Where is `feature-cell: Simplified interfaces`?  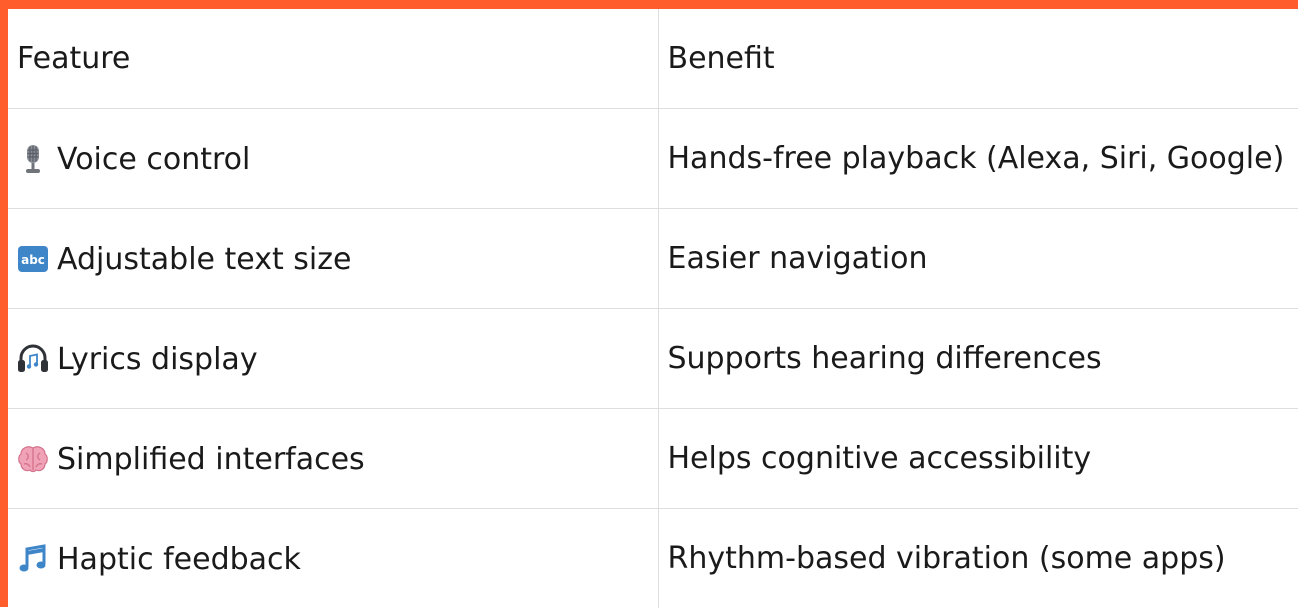 feature-cell: Simplified interfaces is located at coordinates (333, 459).